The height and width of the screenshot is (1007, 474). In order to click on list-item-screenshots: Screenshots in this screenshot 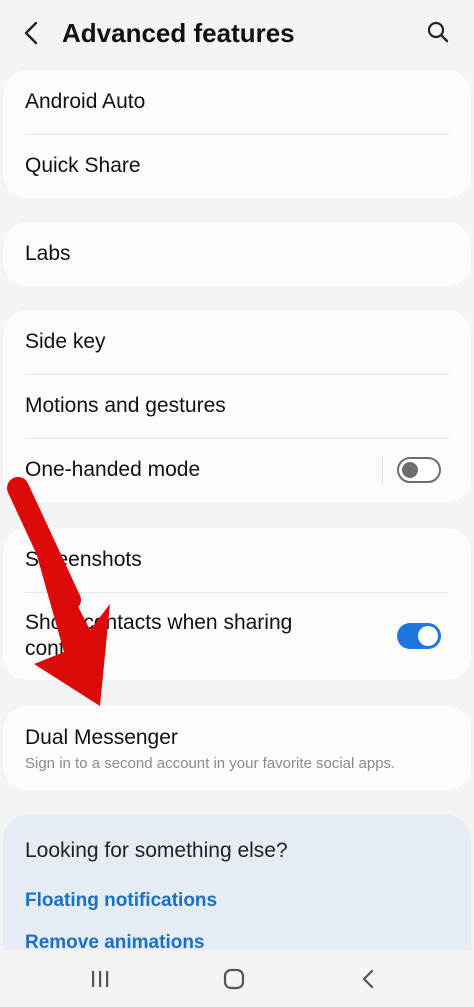, I will do `click(237, 560)`.